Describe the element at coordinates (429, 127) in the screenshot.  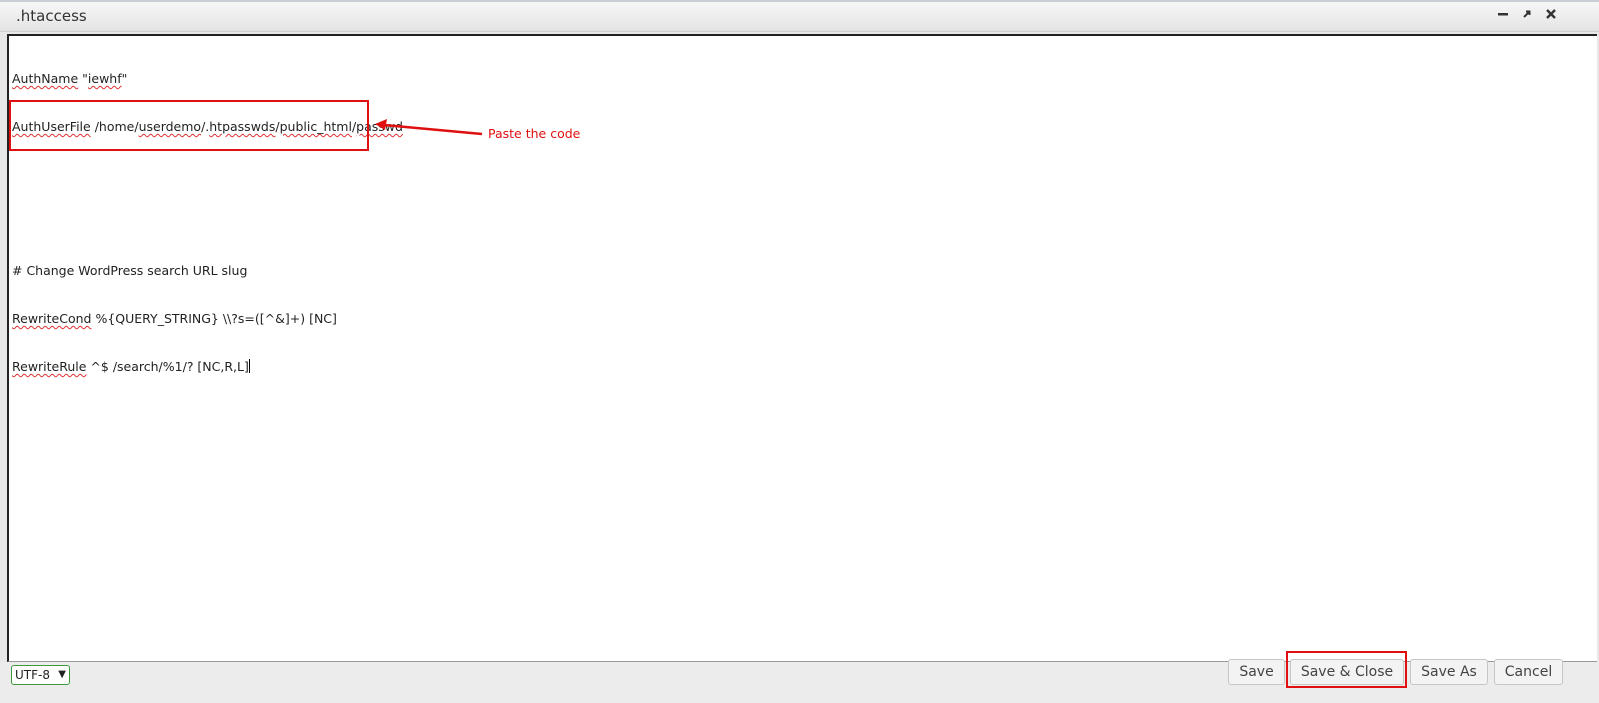
I see `annotation-arrow-icon` at that location.